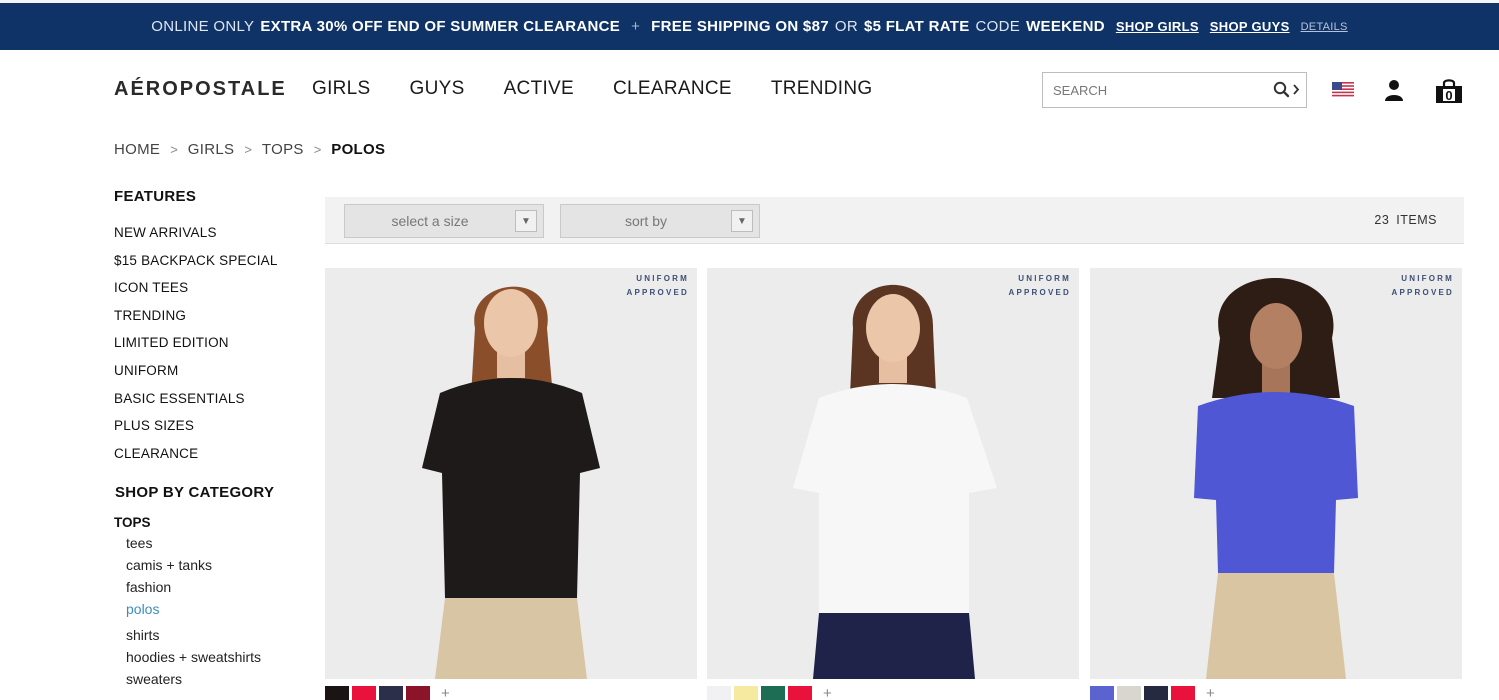 The width and height of the screenshot is (1499, 700). Describe the element at coordinates (437, 89) in the screenshot. I see `nav-guys: GUYS` at that location.